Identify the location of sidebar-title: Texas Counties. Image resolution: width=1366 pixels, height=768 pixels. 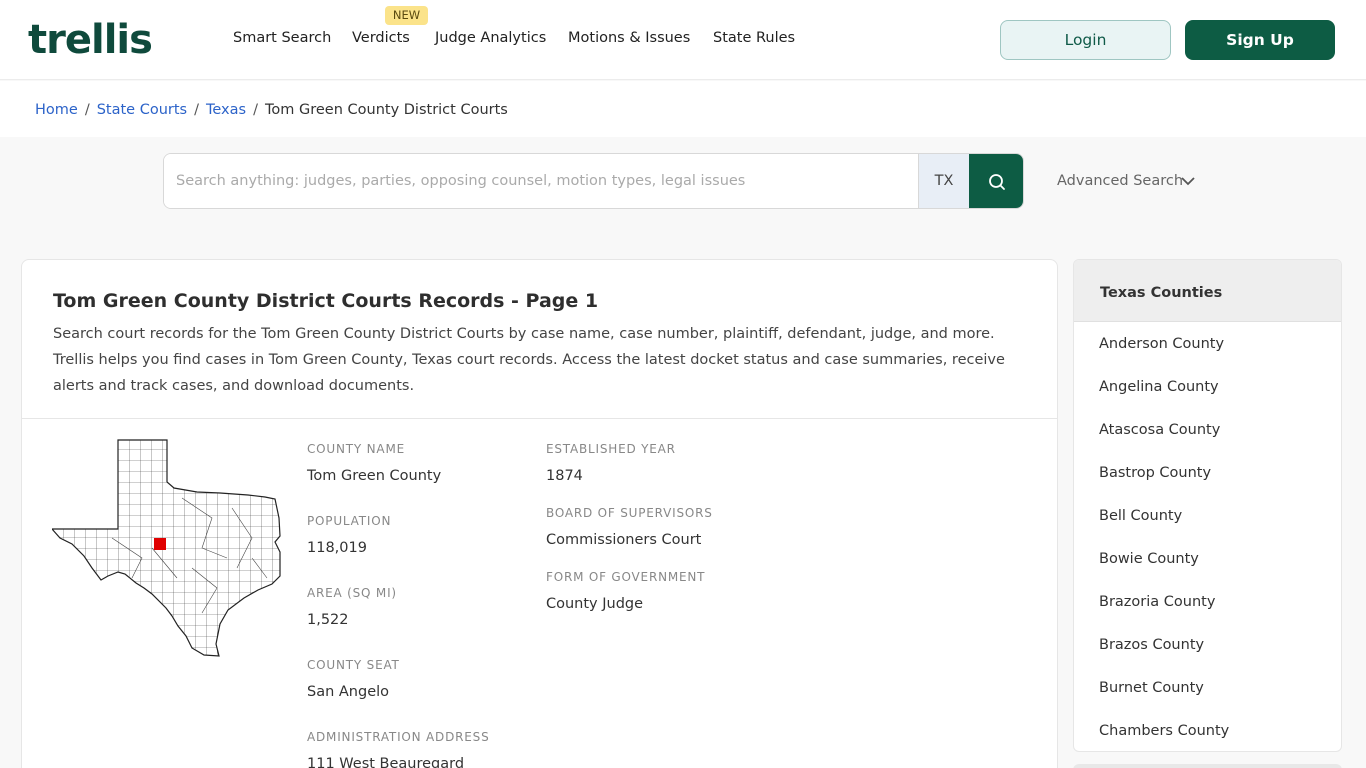
(1161, 293).